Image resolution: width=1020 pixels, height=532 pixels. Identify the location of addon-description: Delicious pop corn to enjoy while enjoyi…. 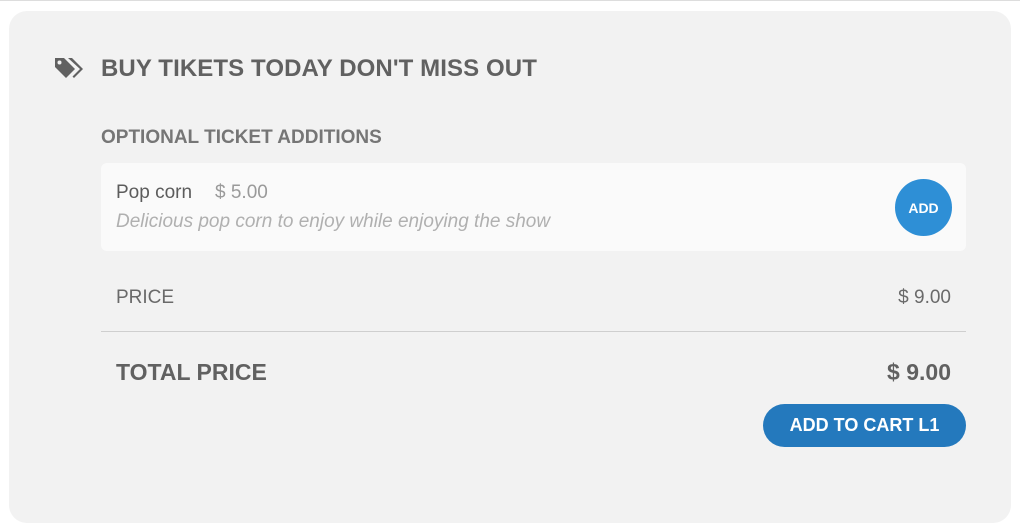
(333, 221).